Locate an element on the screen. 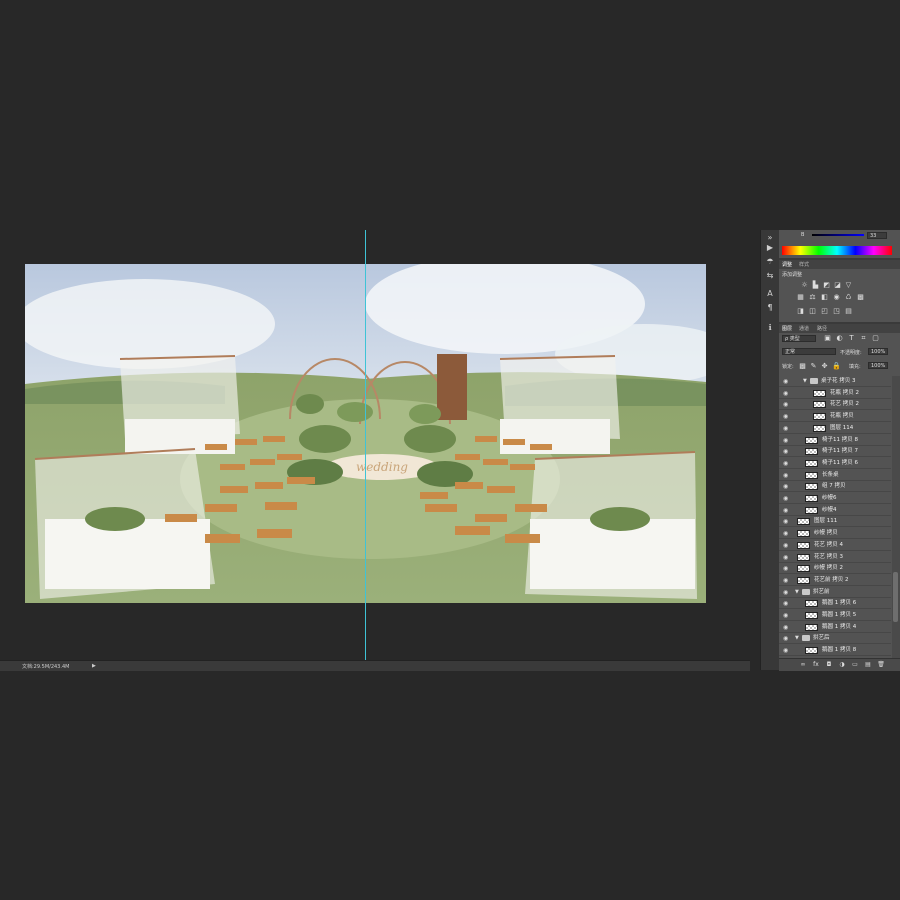 This screenshot has height=900, width=900. balance-icon: ⚖ is located at coordinates (812, 297).